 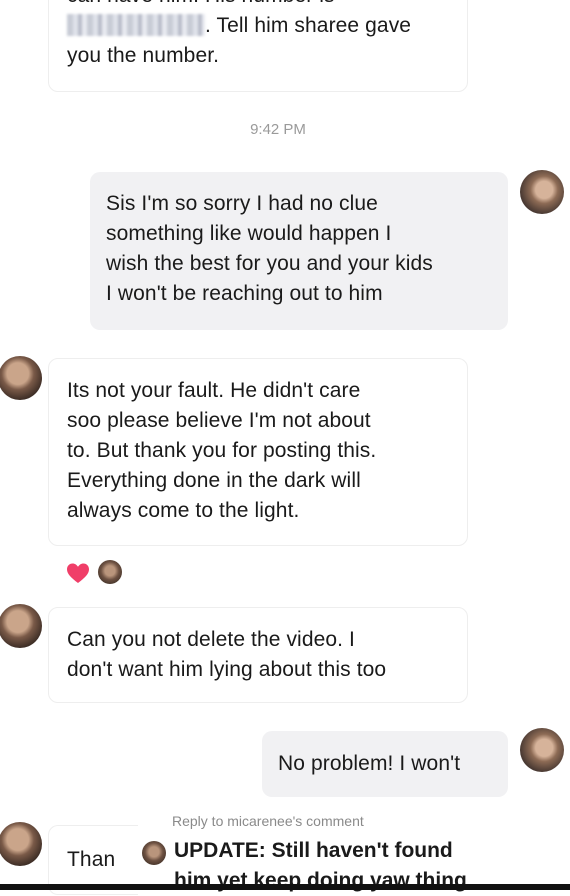 I want to click on message-line: No problem! I won't, so click(x=369, y=763).